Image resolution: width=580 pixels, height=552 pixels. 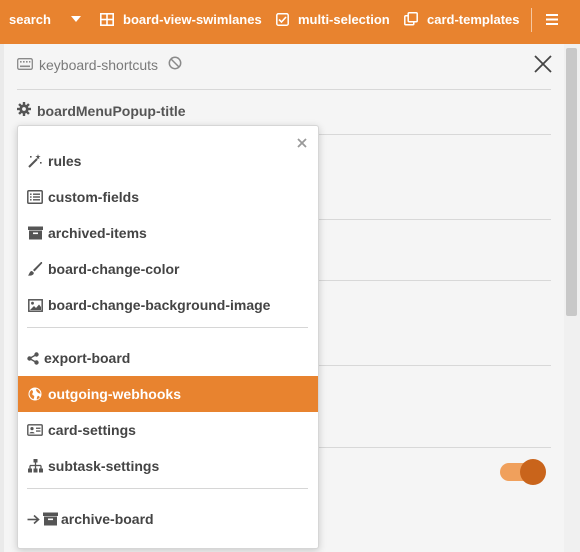 What do you see at coordinates (175, 64) in the screenshot?
I see `ban-icon` at bounding box center [175, 64].